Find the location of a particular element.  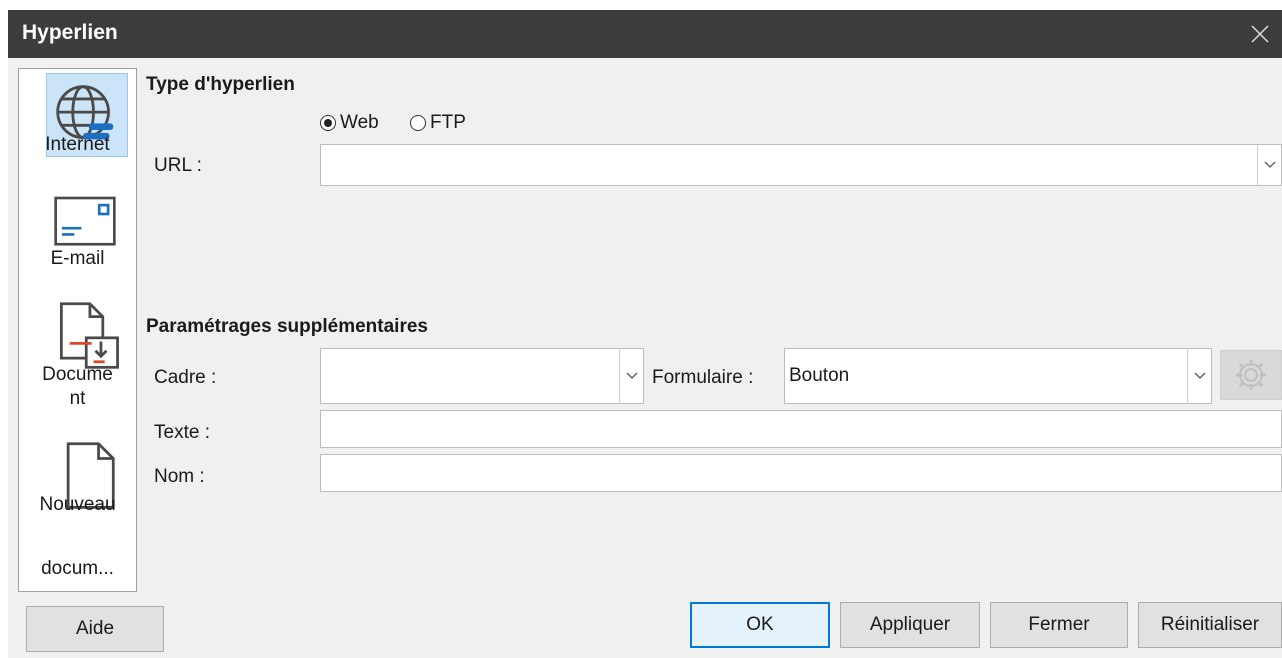

close-button-label: Fermer is located at coordinates (1059, 624).